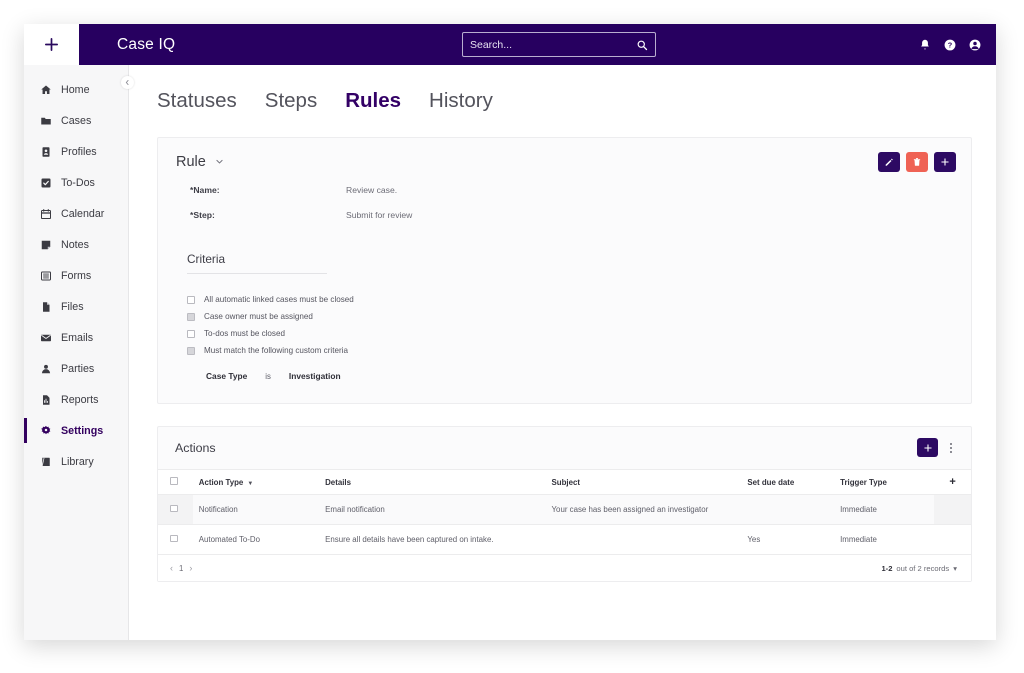  I want to click on search-box, so click(559, 44).